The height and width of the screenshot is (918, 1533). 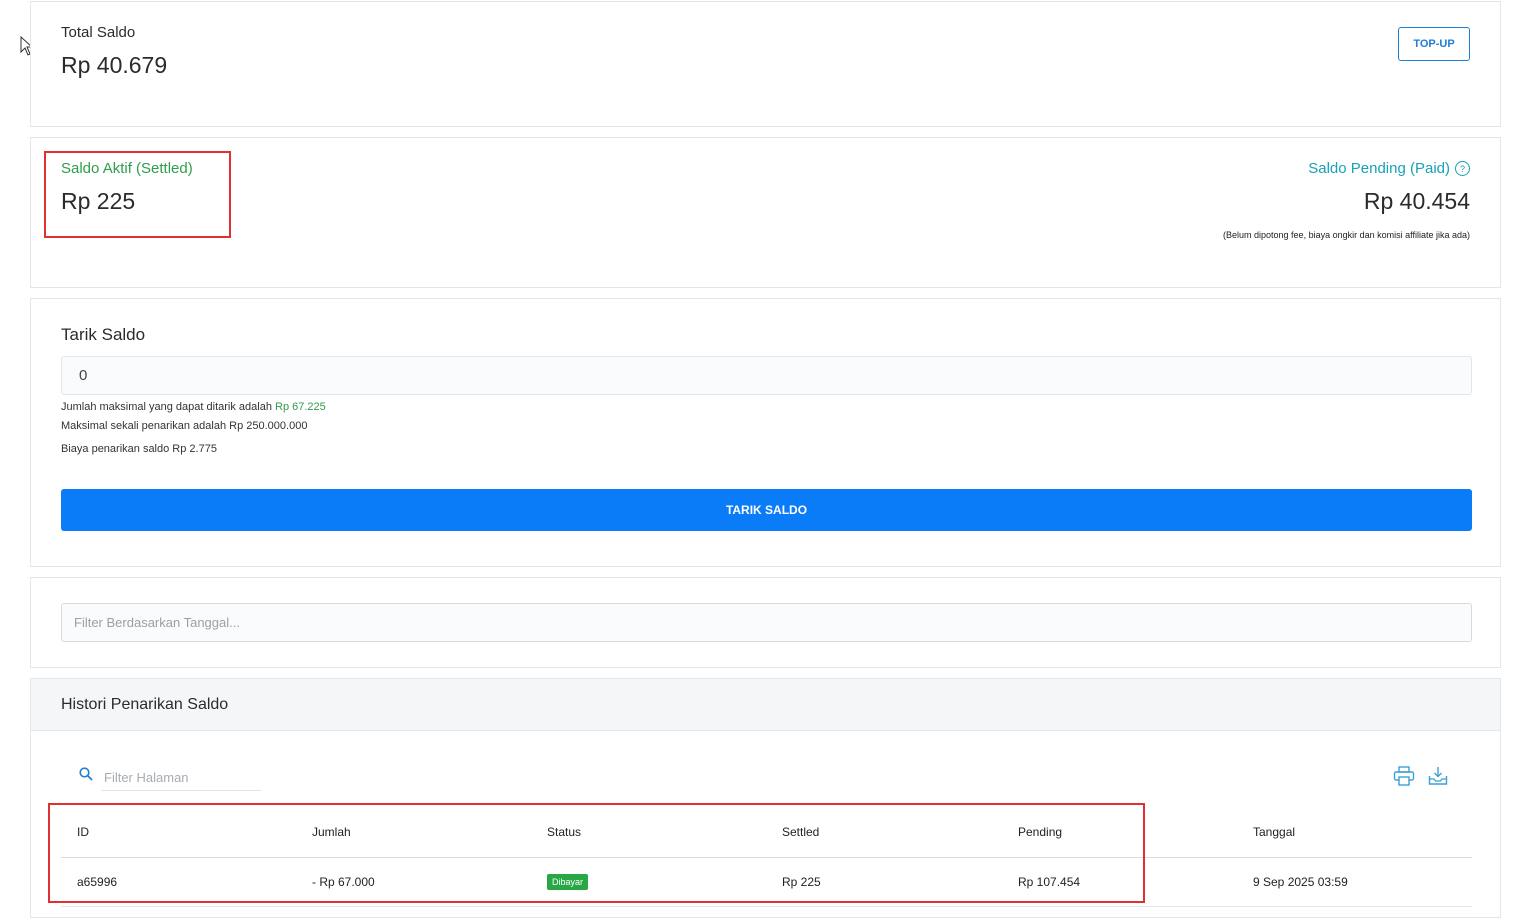 What do you see at coordinates (145, 704) in the screenshot?
I see `histori-title: Histori Penarikan Saldo` at bounding box center [145, 704].